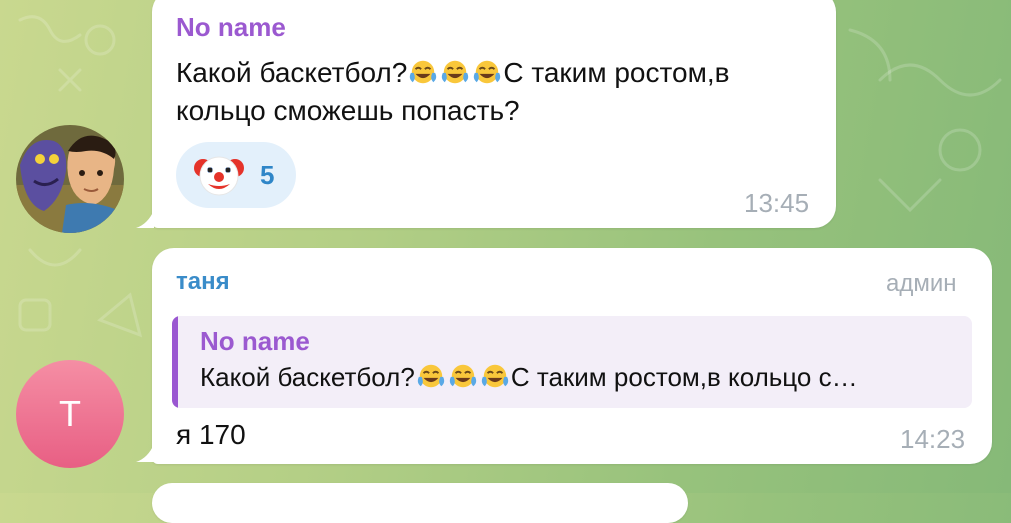 The width and height of the screenshot is (1011, 523). Describe the element at coordinates (211, 435) in the screenshot. I see `message-text: я 170` at that location.